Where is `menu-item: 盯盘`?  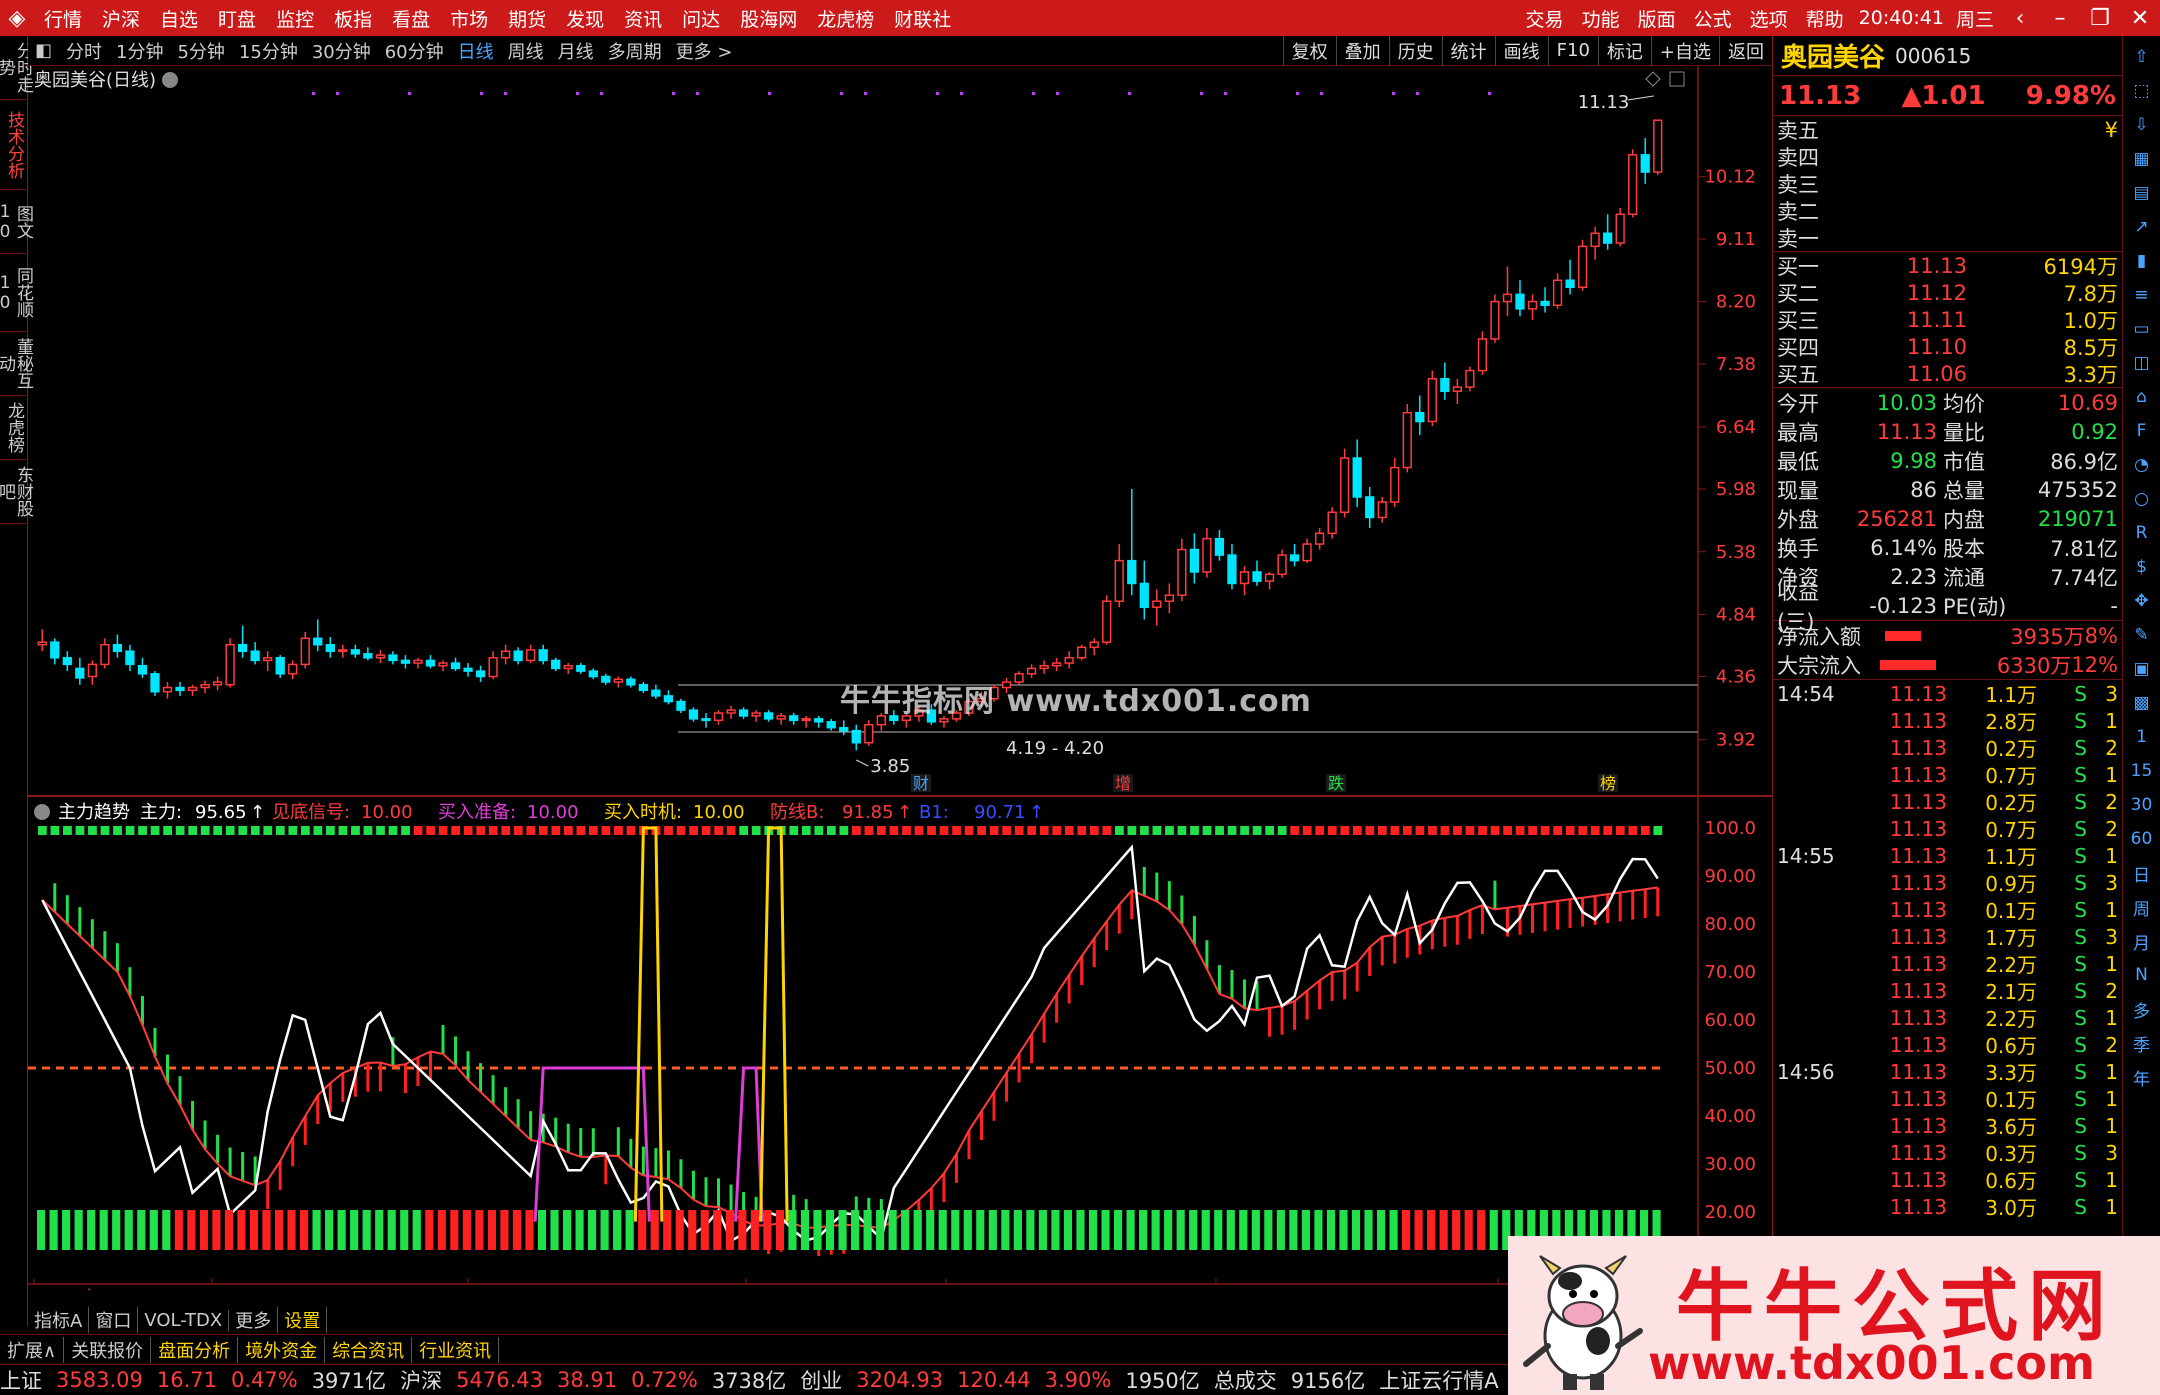
menu-item: 盯盘 is located at coordinates (237, 18).